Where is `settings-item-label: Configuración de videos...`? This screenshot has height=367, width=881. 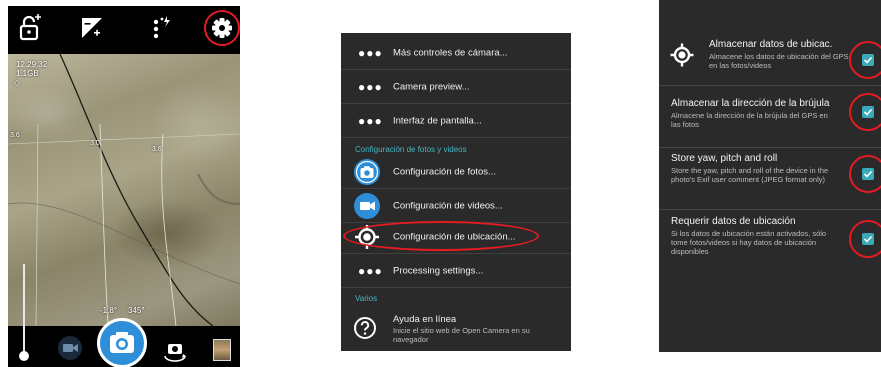
settings-item-label: Configuración de videos... is located at coordinates (448, 205).